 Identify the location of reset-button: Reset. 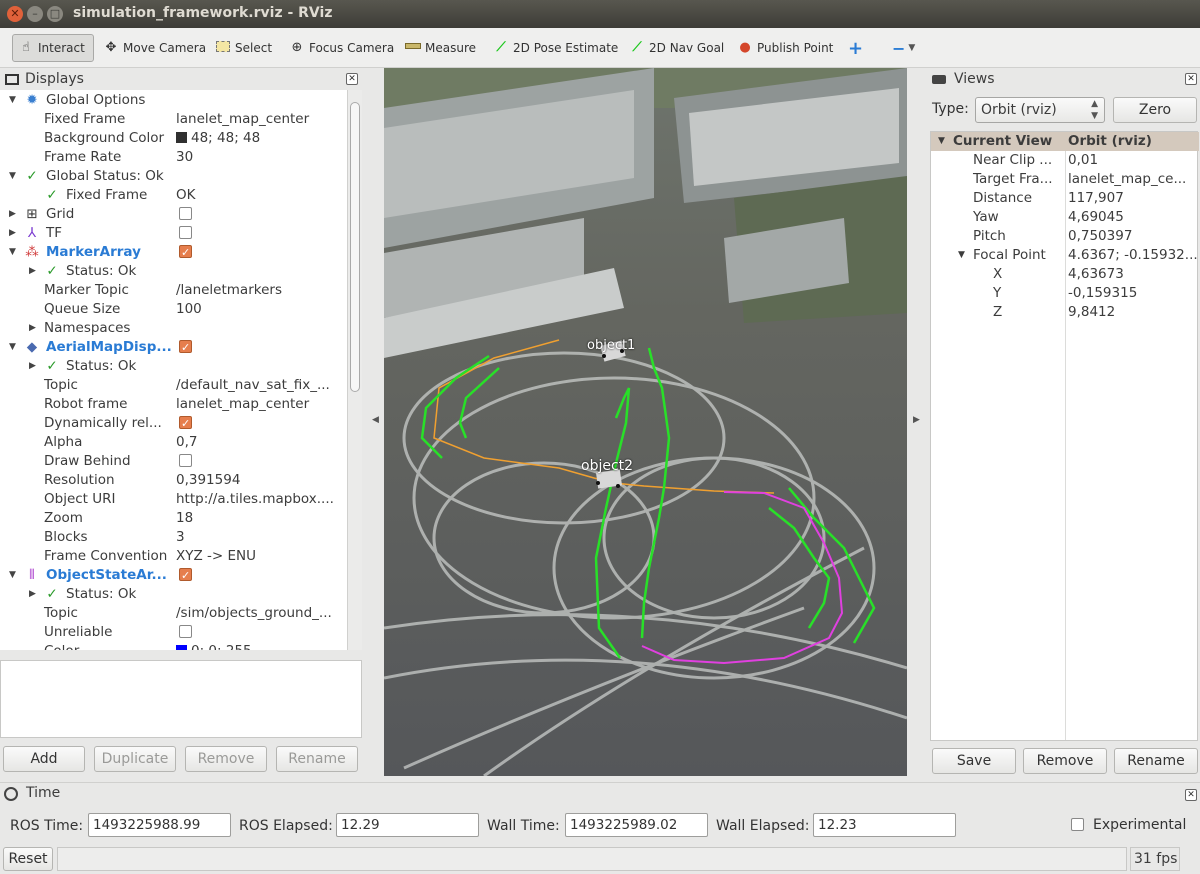
(28, 859).